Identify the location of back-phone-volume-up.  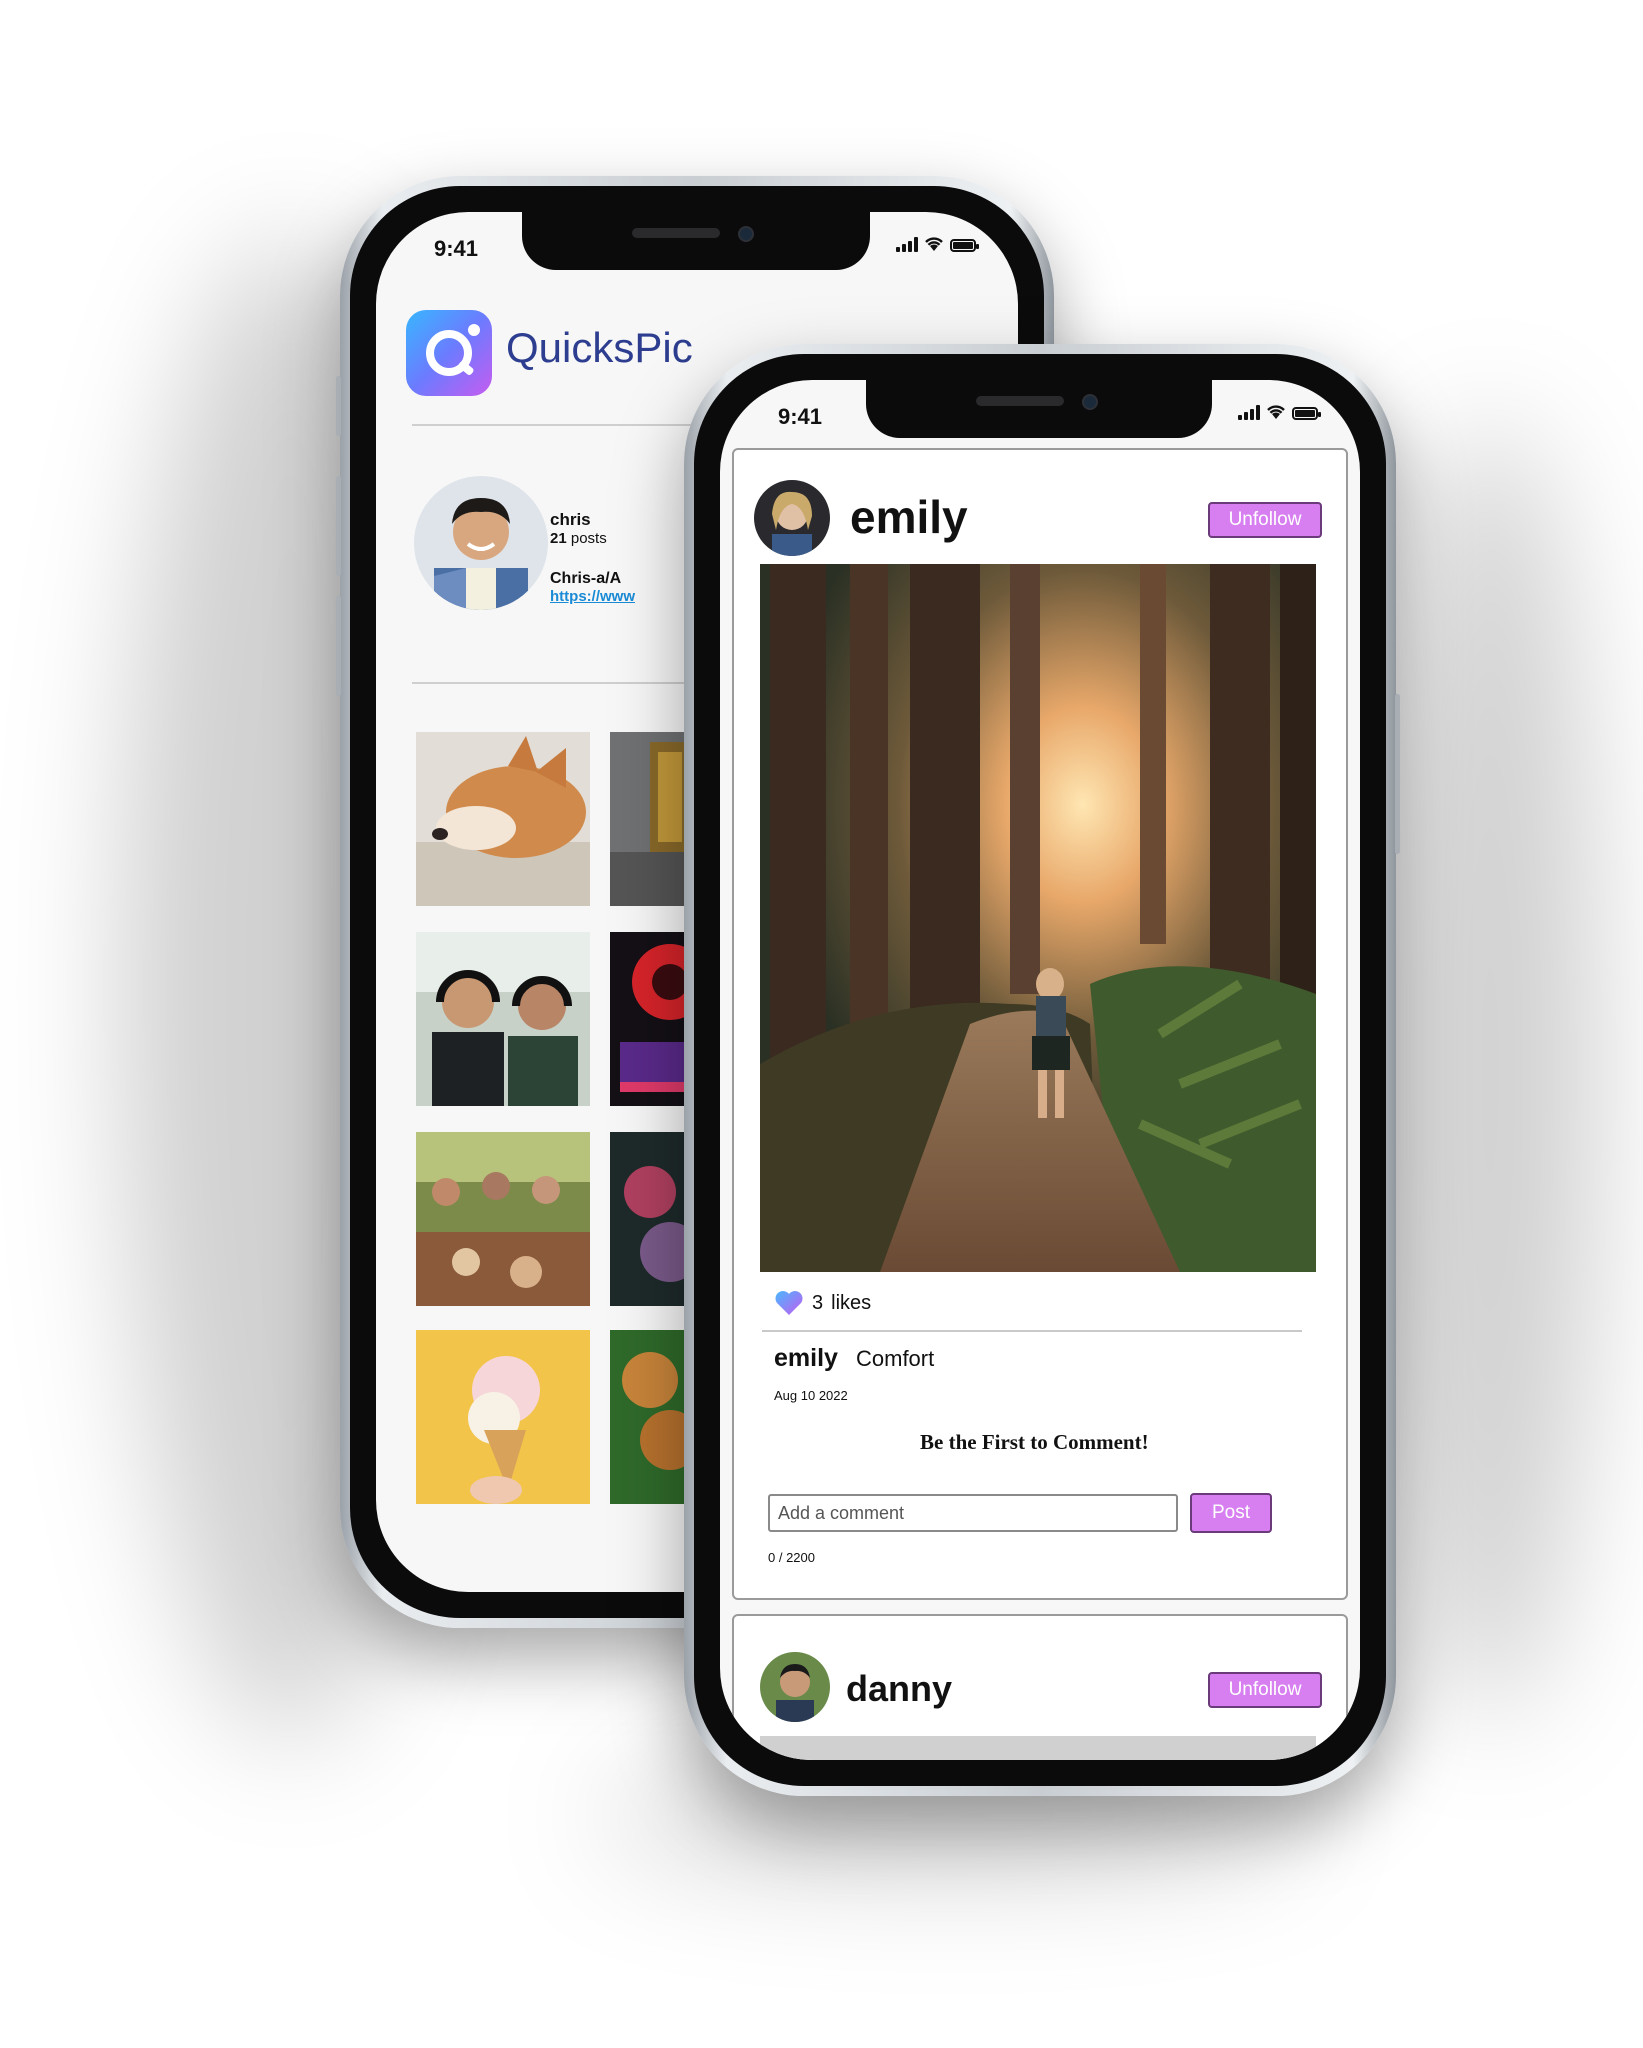
(338, 526).